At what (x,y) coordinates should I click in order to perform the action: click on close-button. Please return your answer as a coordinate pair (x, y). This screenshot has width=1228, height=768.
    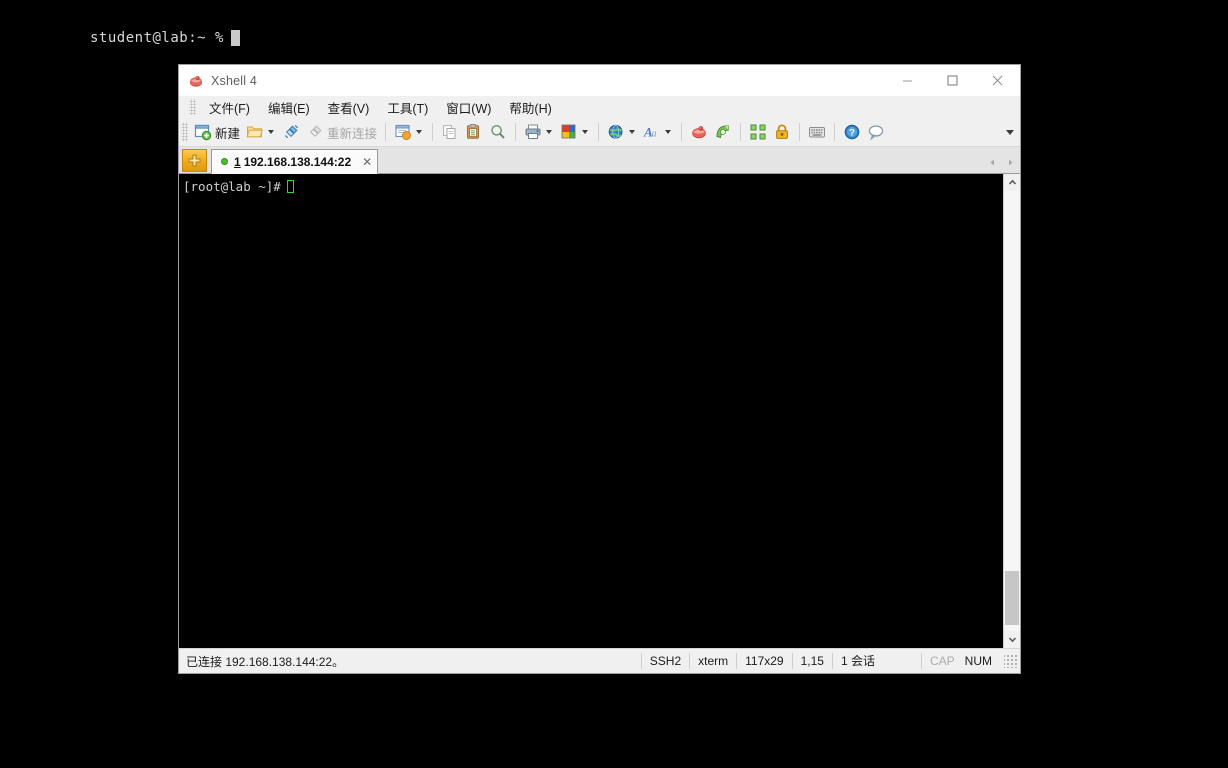
    Looking at the image, I should click on (997, 80).